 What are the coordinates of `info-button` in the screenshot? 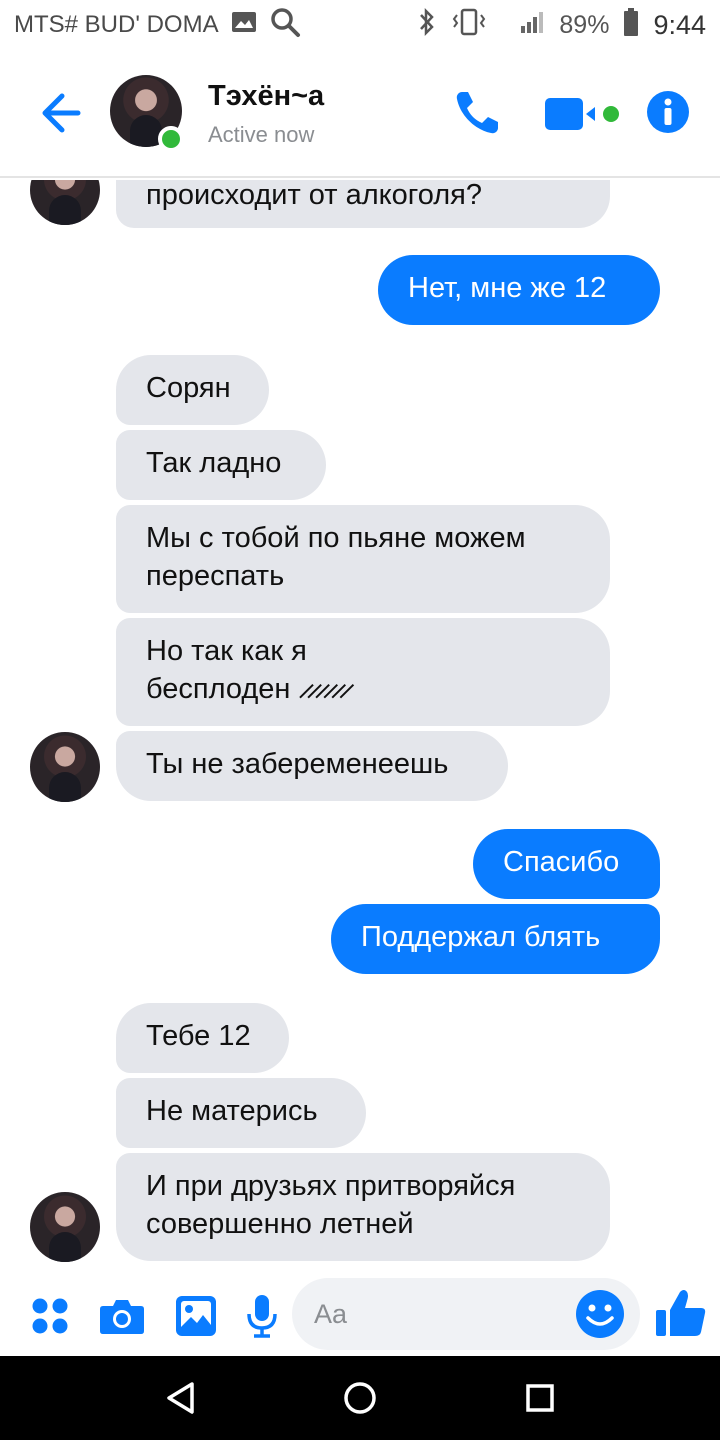 It's located at (668, 112).